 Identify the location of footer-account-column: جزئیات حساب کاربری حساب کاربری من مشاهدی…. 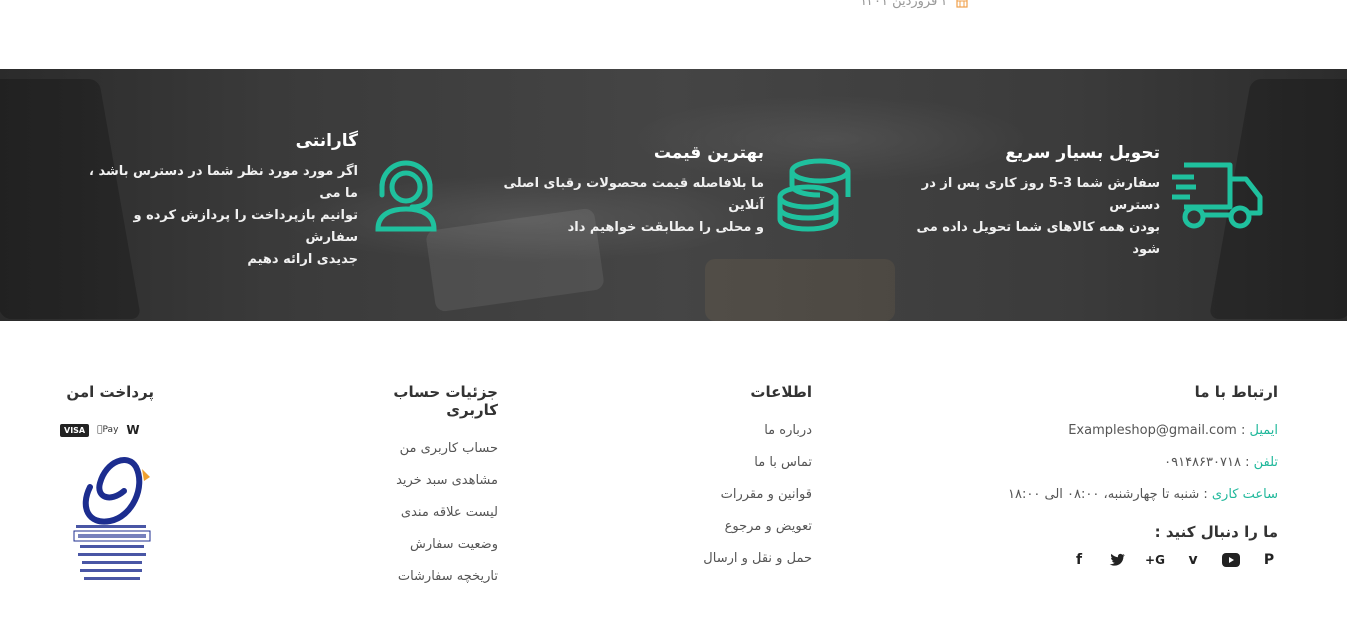
(419, 492).